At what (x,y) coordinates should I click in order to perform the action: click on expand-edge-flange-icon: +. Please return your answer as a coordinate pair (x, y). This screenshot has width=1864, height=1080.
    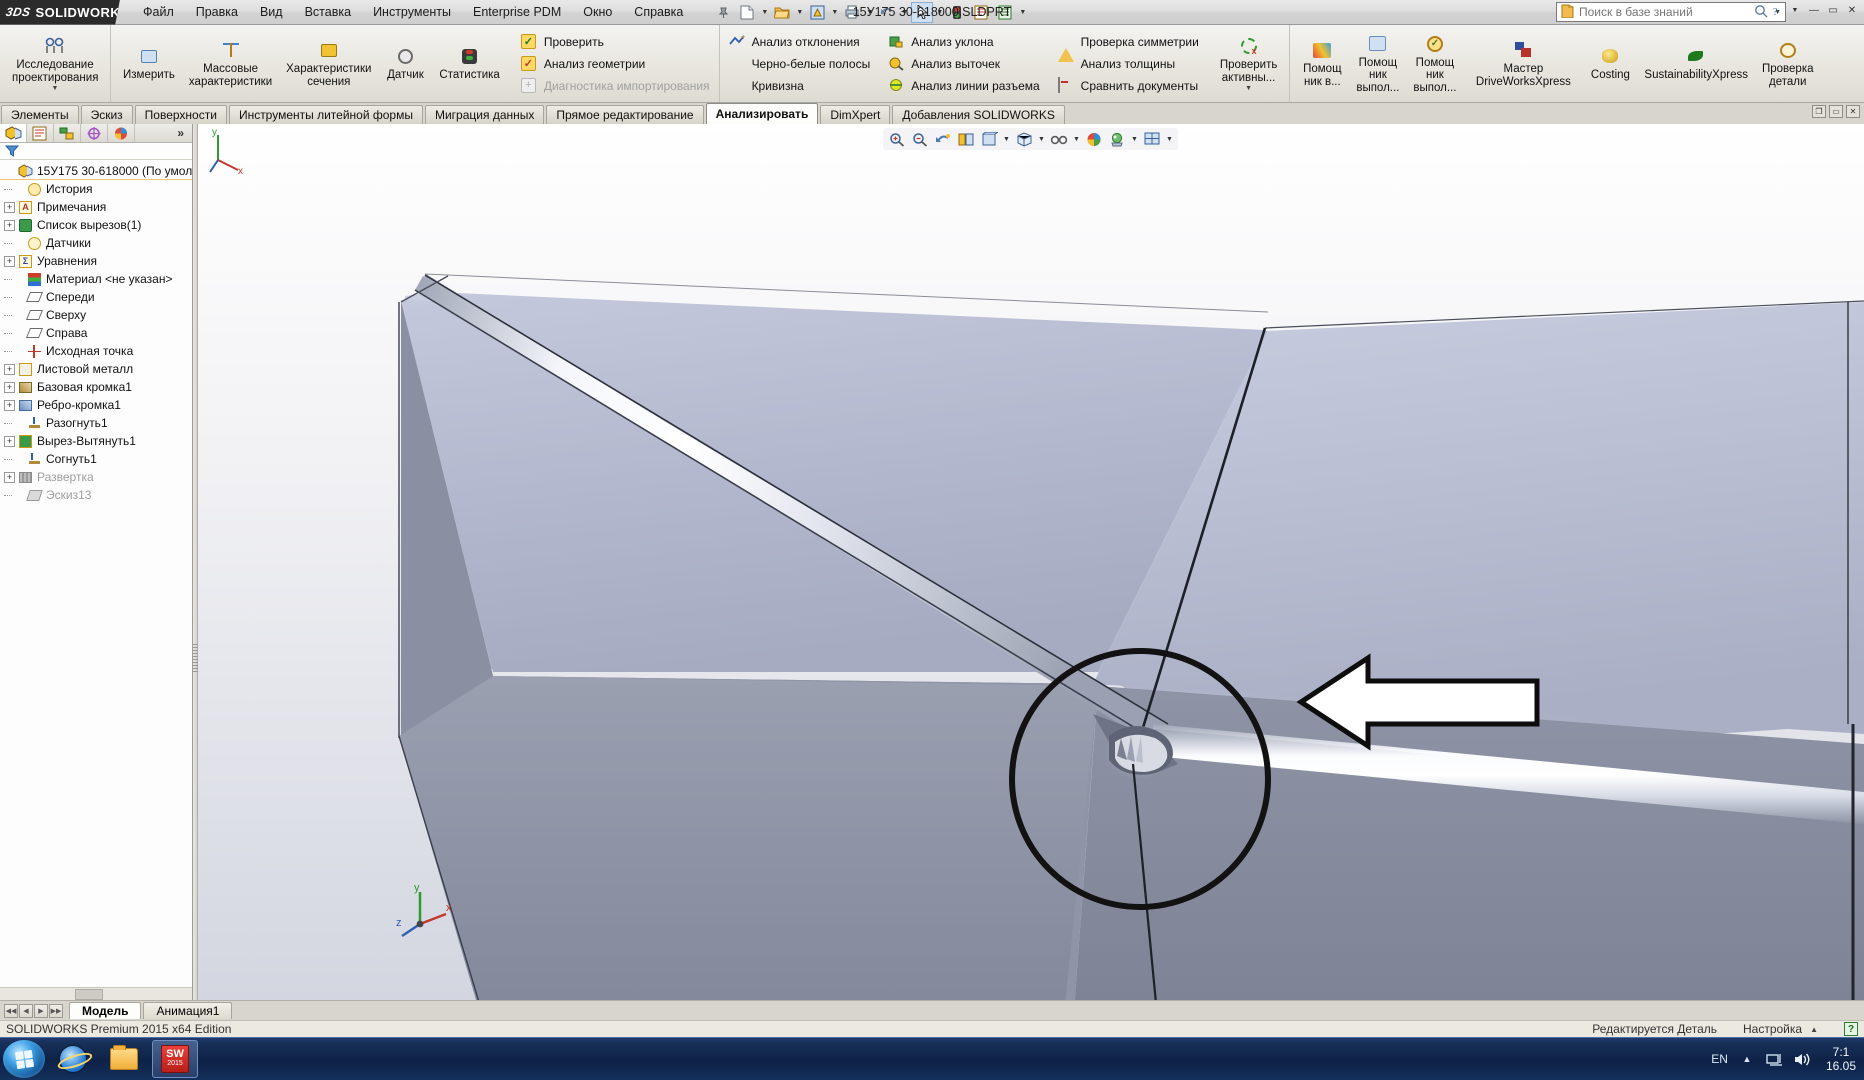
    Looking at the image, I should click on (9, 405).